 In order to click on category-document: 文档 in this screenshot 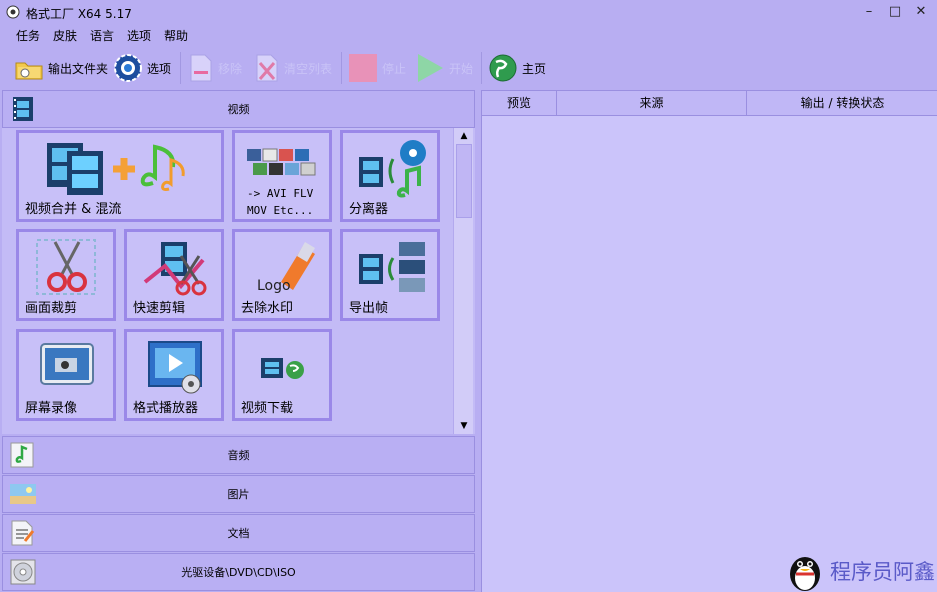, I will do `click(238, 533)`.